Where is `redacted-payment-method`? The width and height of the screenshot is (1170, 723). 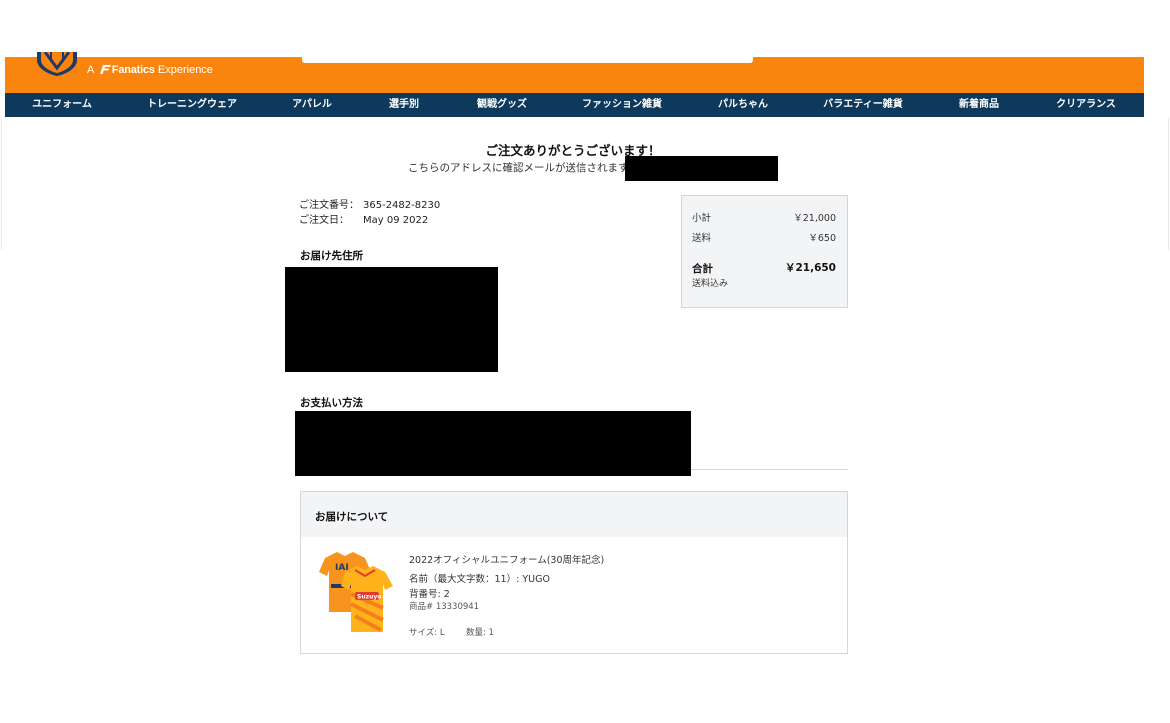 redacted-payment-method is located at coordinates (493, 443).